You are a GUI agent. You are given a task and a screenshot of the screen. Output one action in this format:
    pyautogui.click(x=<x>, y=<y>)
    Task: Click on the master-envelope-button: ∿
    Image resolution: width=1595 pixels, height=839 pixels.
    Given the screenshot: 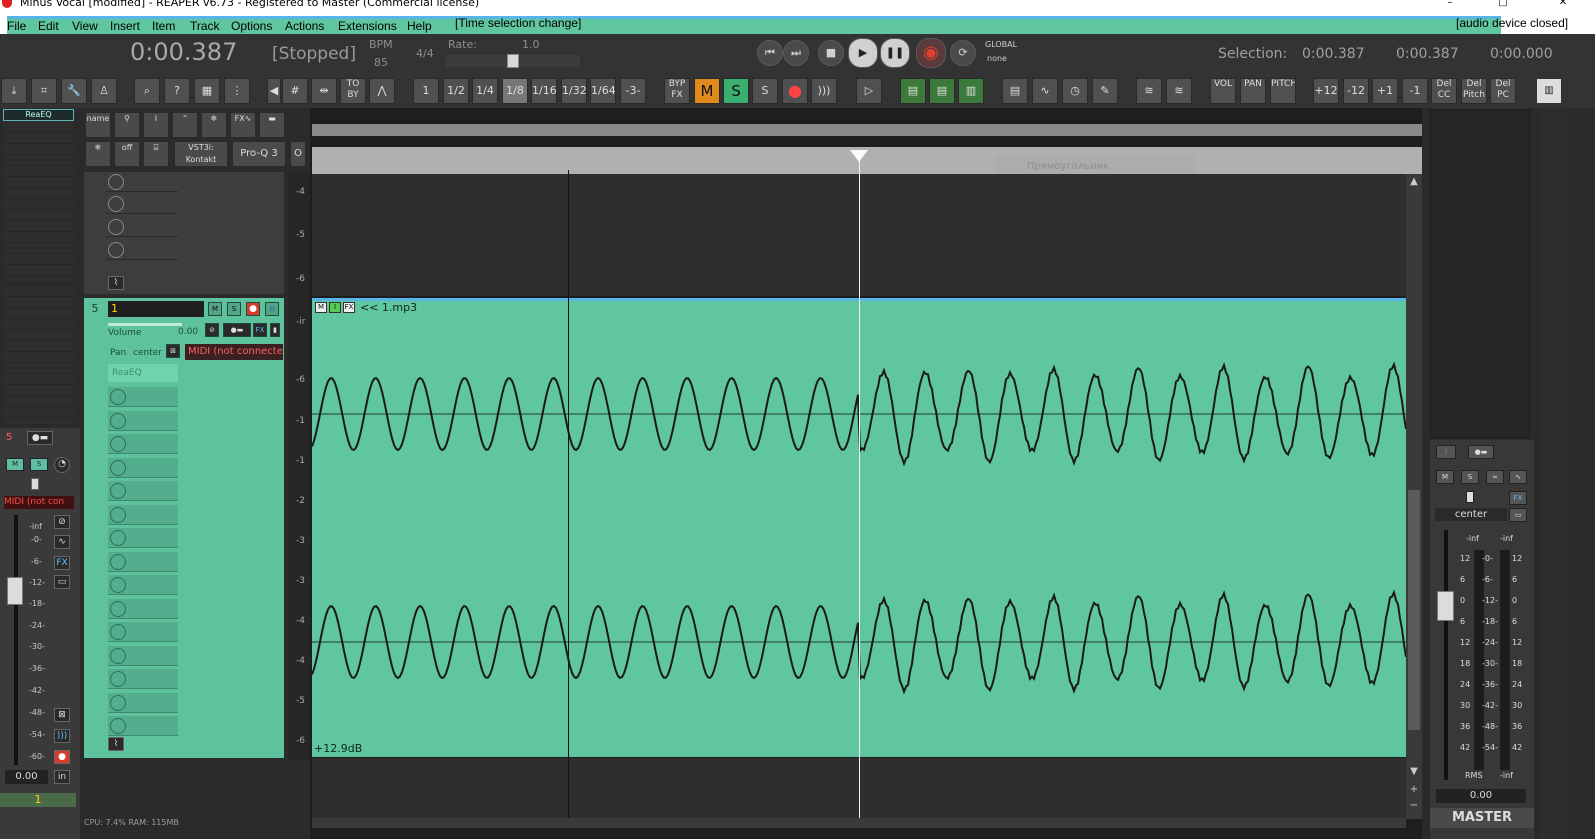 What is the action you would take?
    pyautogui.click(x=1518, y=477)
    